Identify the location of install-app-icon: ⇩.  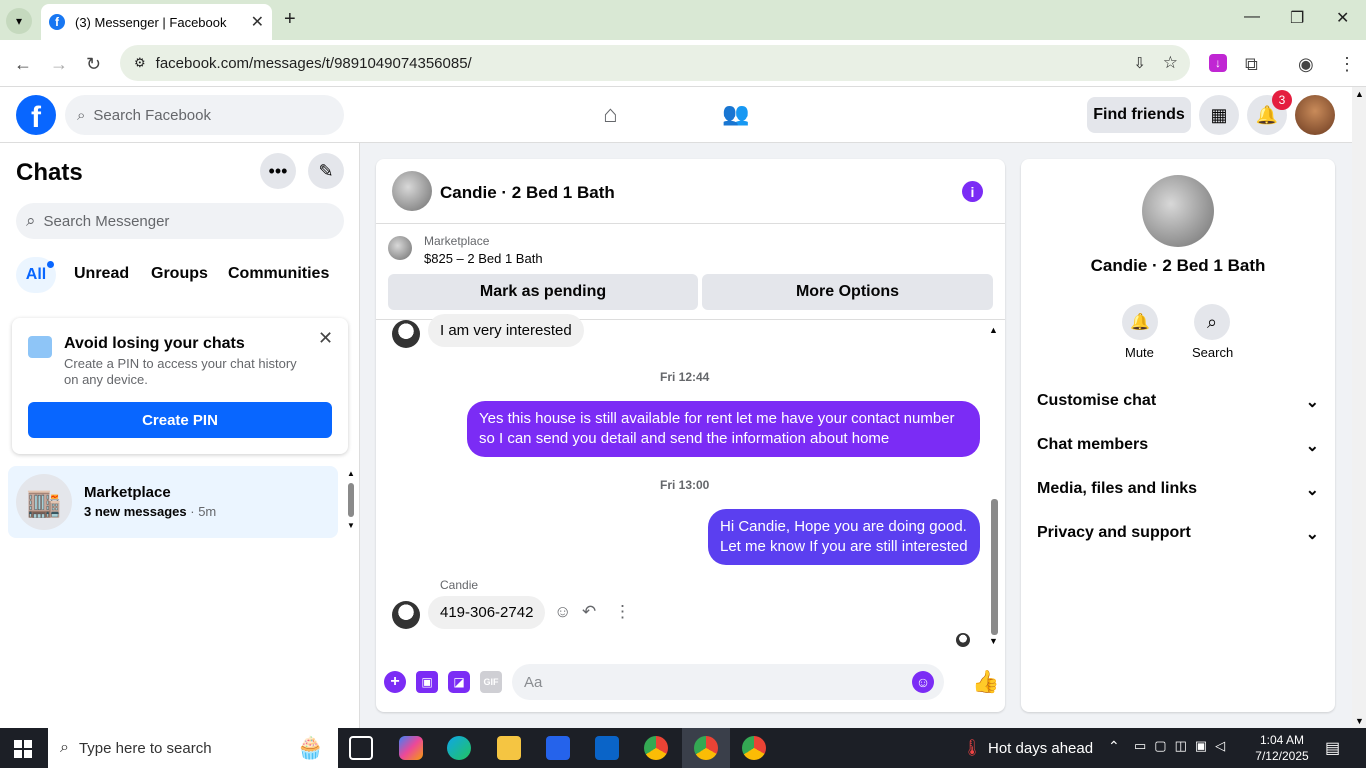
(1139, 63).